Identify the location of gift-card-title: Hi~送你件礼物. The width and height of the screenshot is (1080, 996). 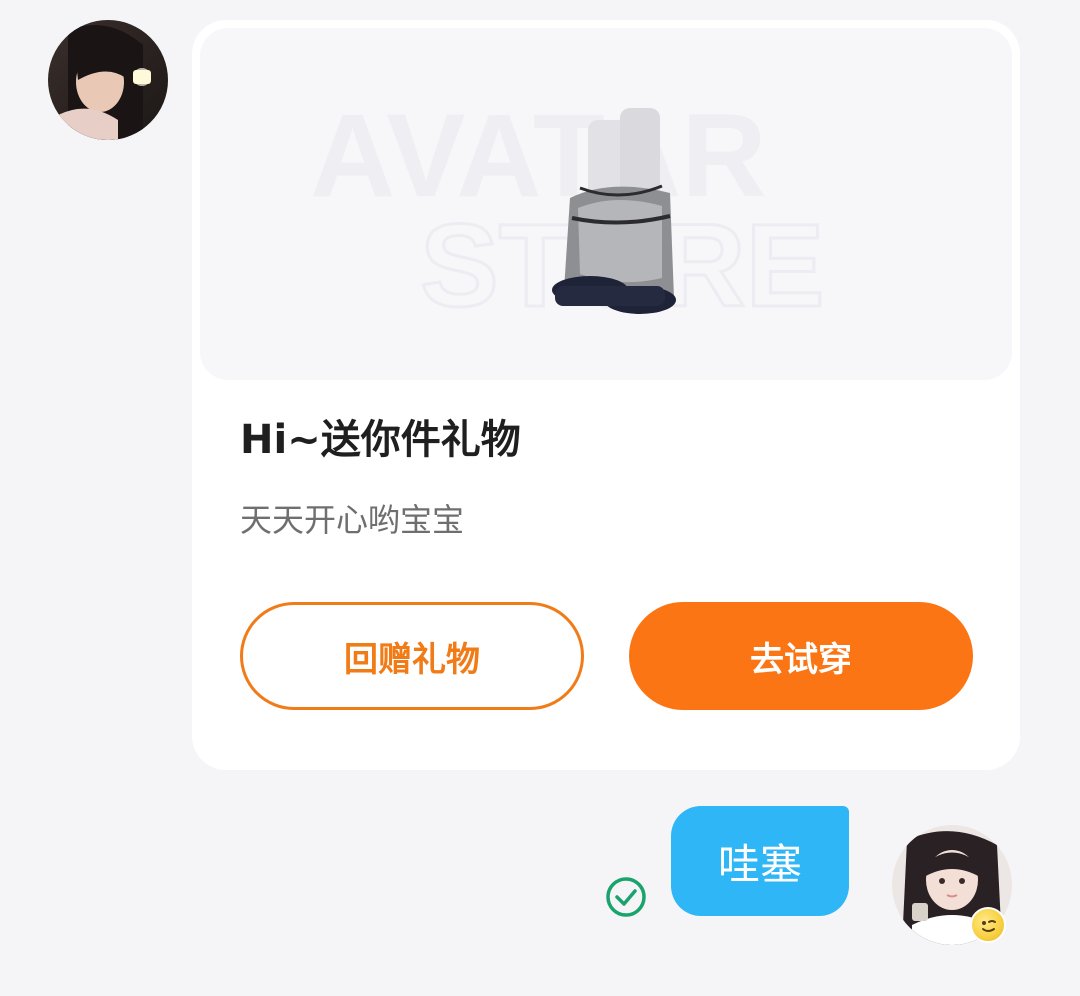
(380, 440).